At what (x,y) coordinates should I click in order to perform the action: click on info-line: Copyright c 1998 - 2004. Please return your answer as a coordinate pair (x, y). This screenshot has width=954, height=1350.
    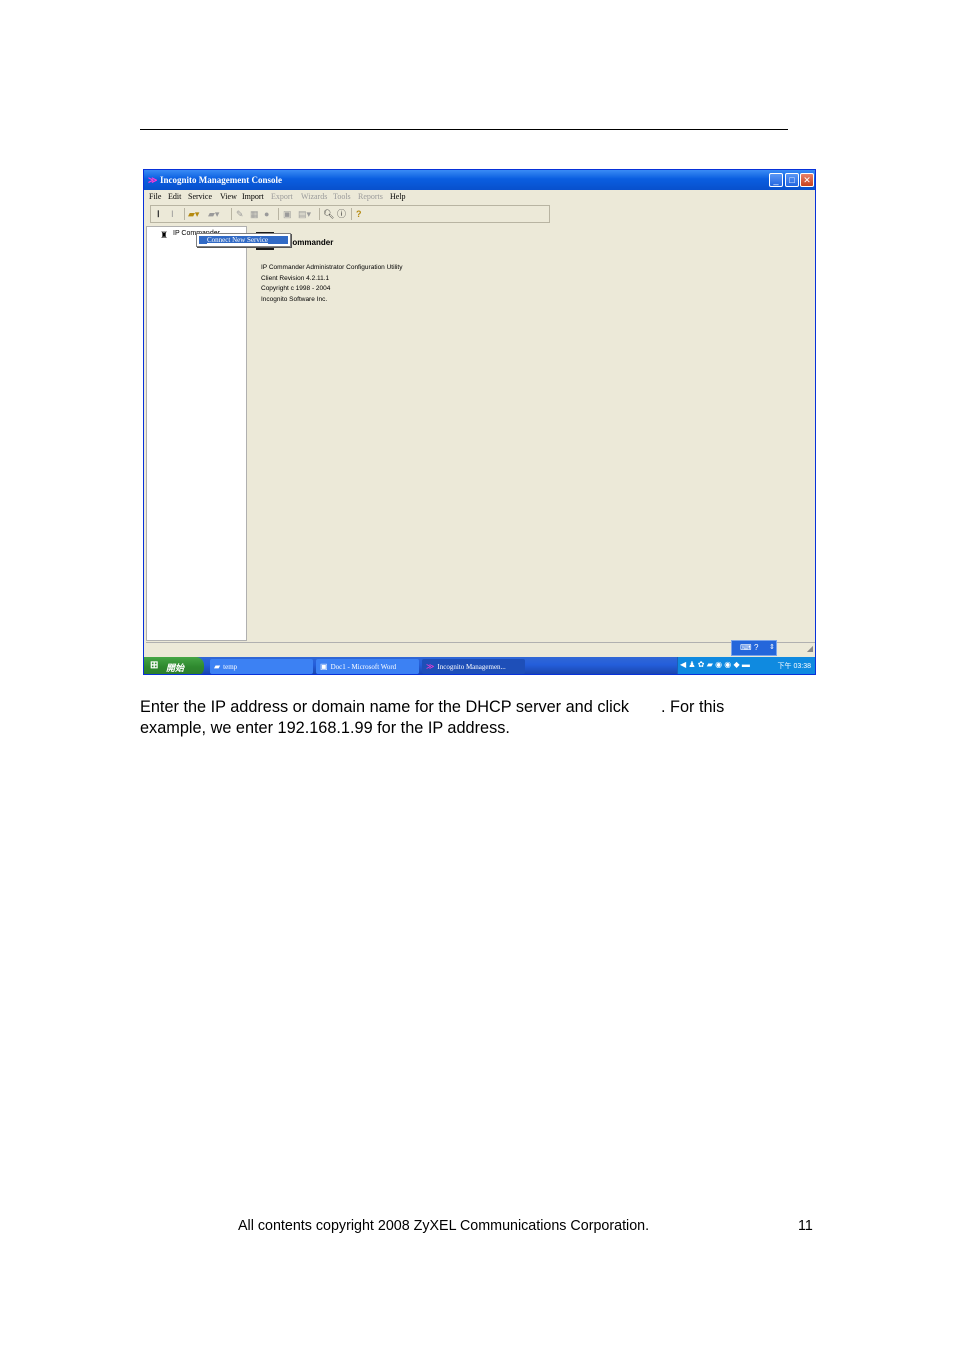
    Looking at the image, I should click on (296, 288).